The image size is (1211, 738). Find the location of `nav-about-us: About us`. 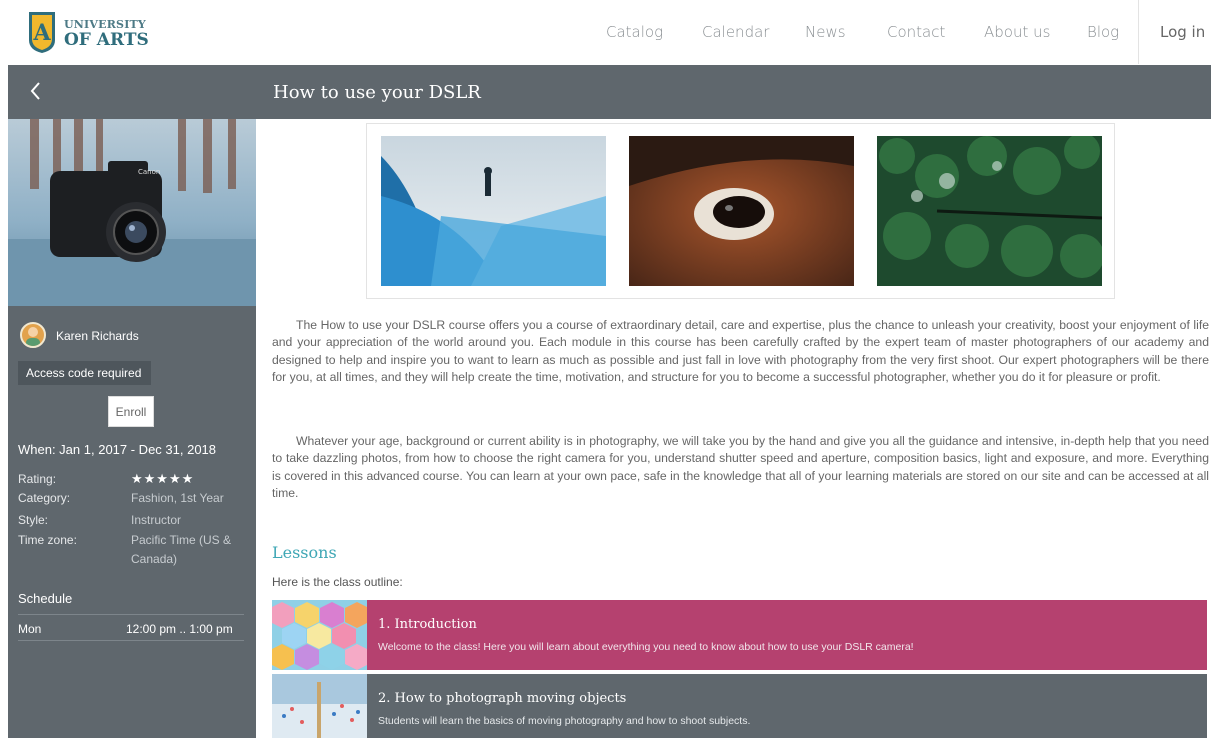

nav-about-us: About us is located at coordinates (1017, 32).